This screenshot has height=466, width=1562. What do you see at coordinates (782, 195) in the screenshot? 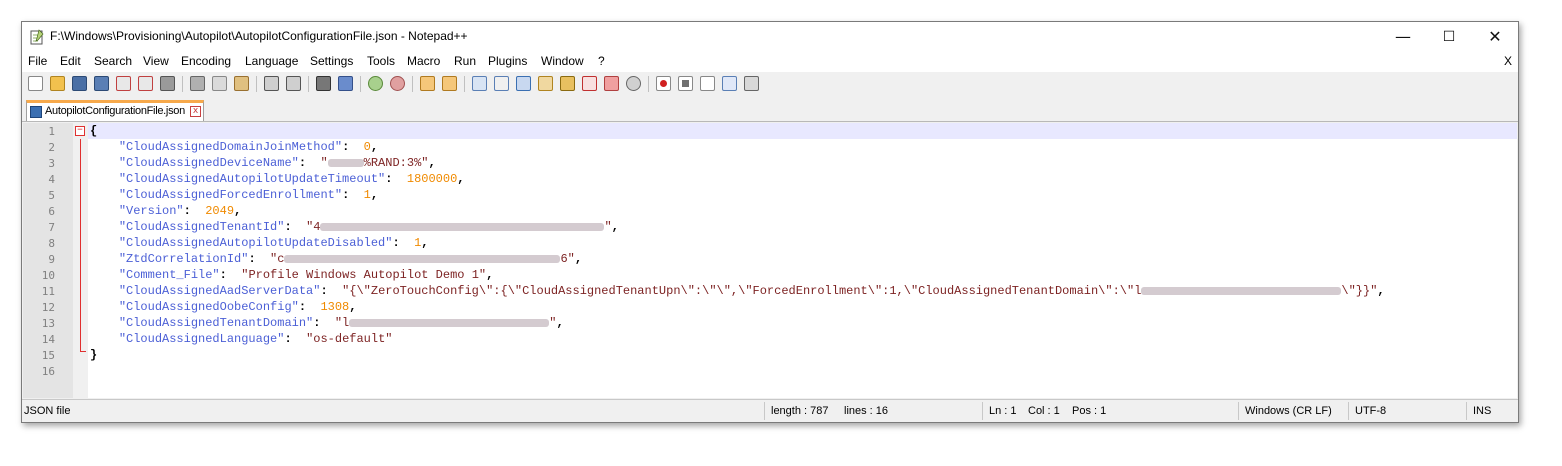
I see `code-line: 5 "CloudAssignedForcedEnrollment": 1,` at bounding box center [782, 195].